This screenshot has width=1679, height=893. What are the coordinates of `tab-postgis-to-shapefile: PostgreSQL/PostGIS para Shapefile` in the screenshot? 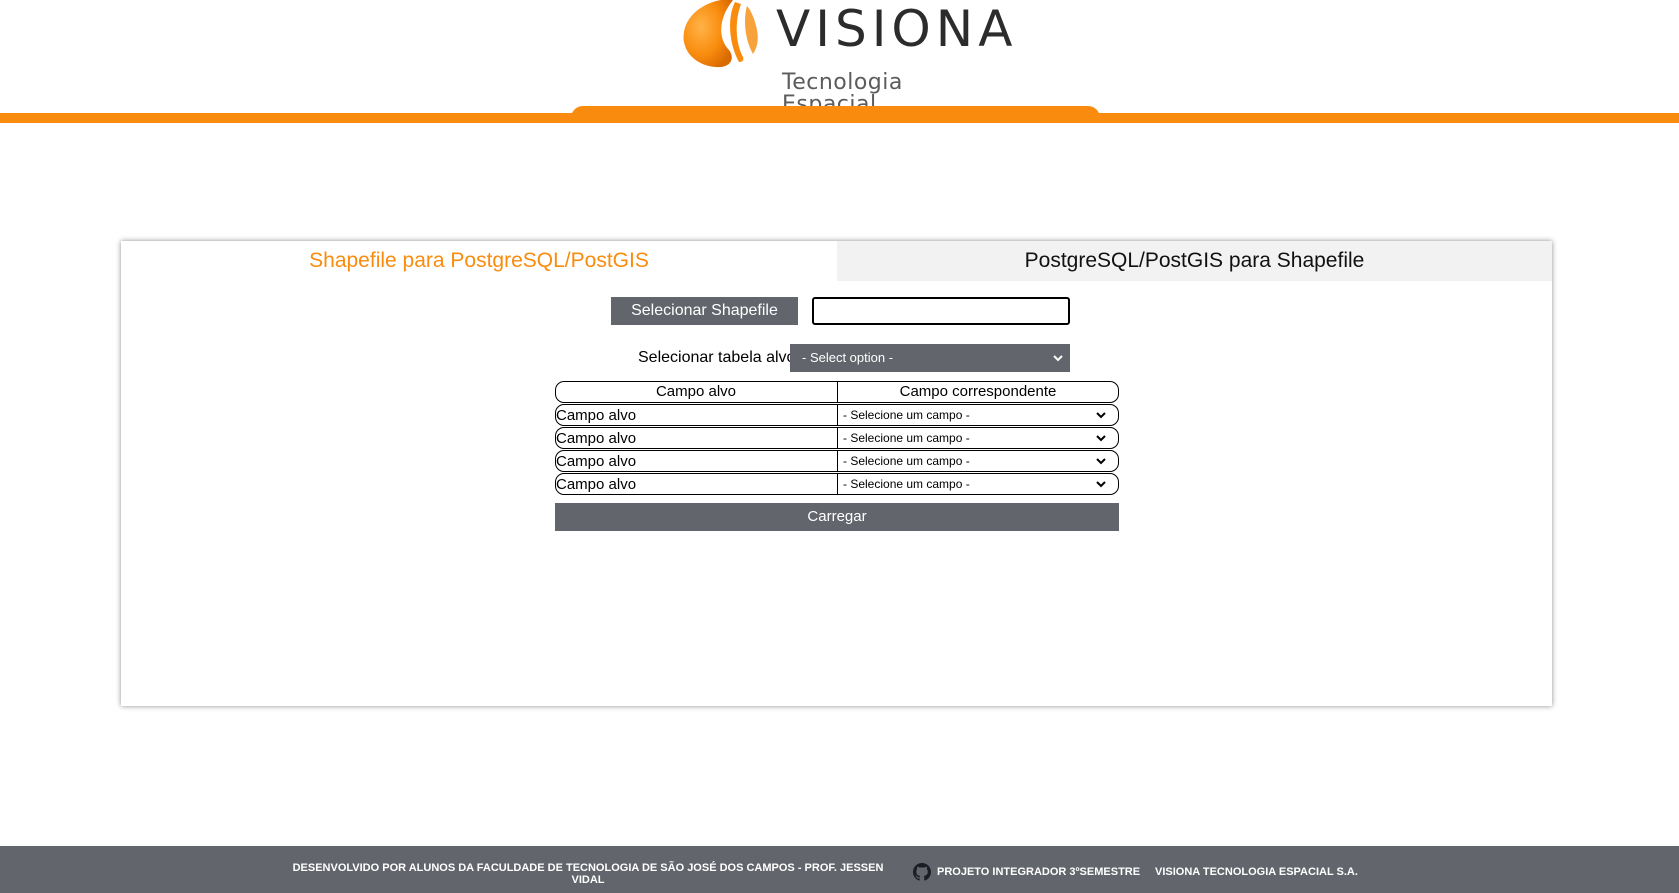 It's located at (1194, 261).